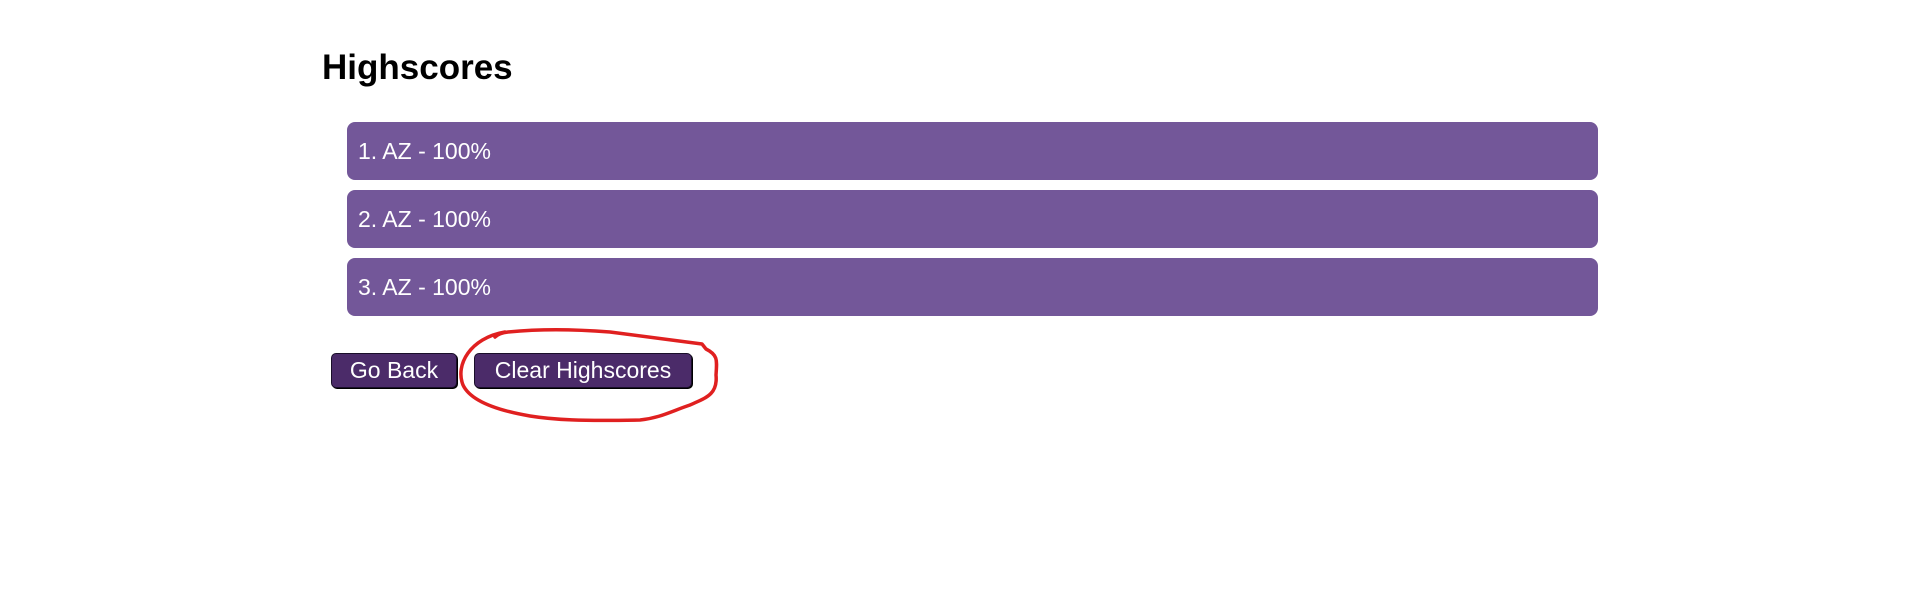 The height and width of the screenshot is (610, 1919). Describe the element at coordinates (417, 67) in the screenshot. I see `page-title: Highscores` at that location.